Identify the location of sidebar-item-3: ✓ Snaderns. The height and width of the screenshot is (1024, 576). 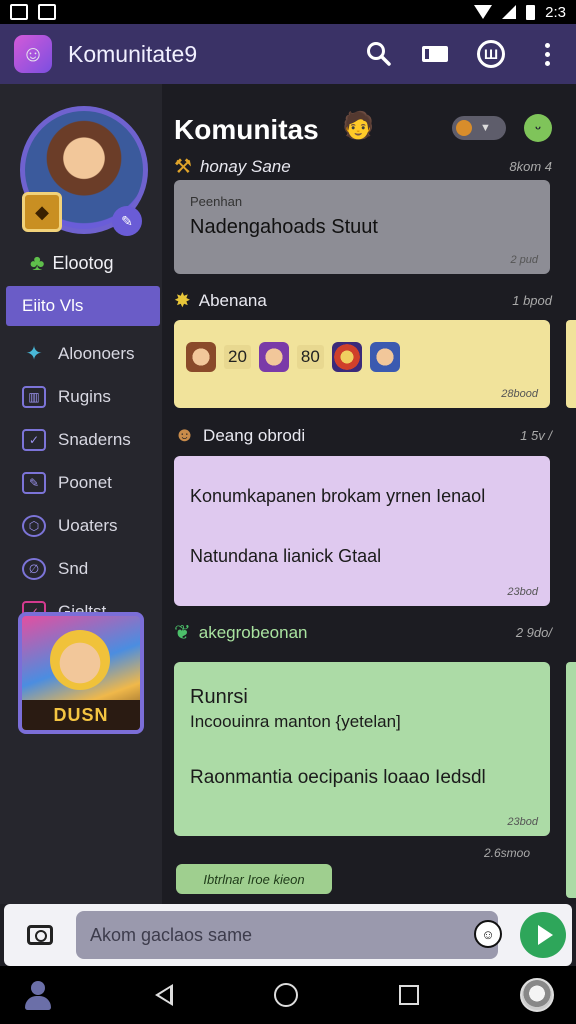
(83, 439).